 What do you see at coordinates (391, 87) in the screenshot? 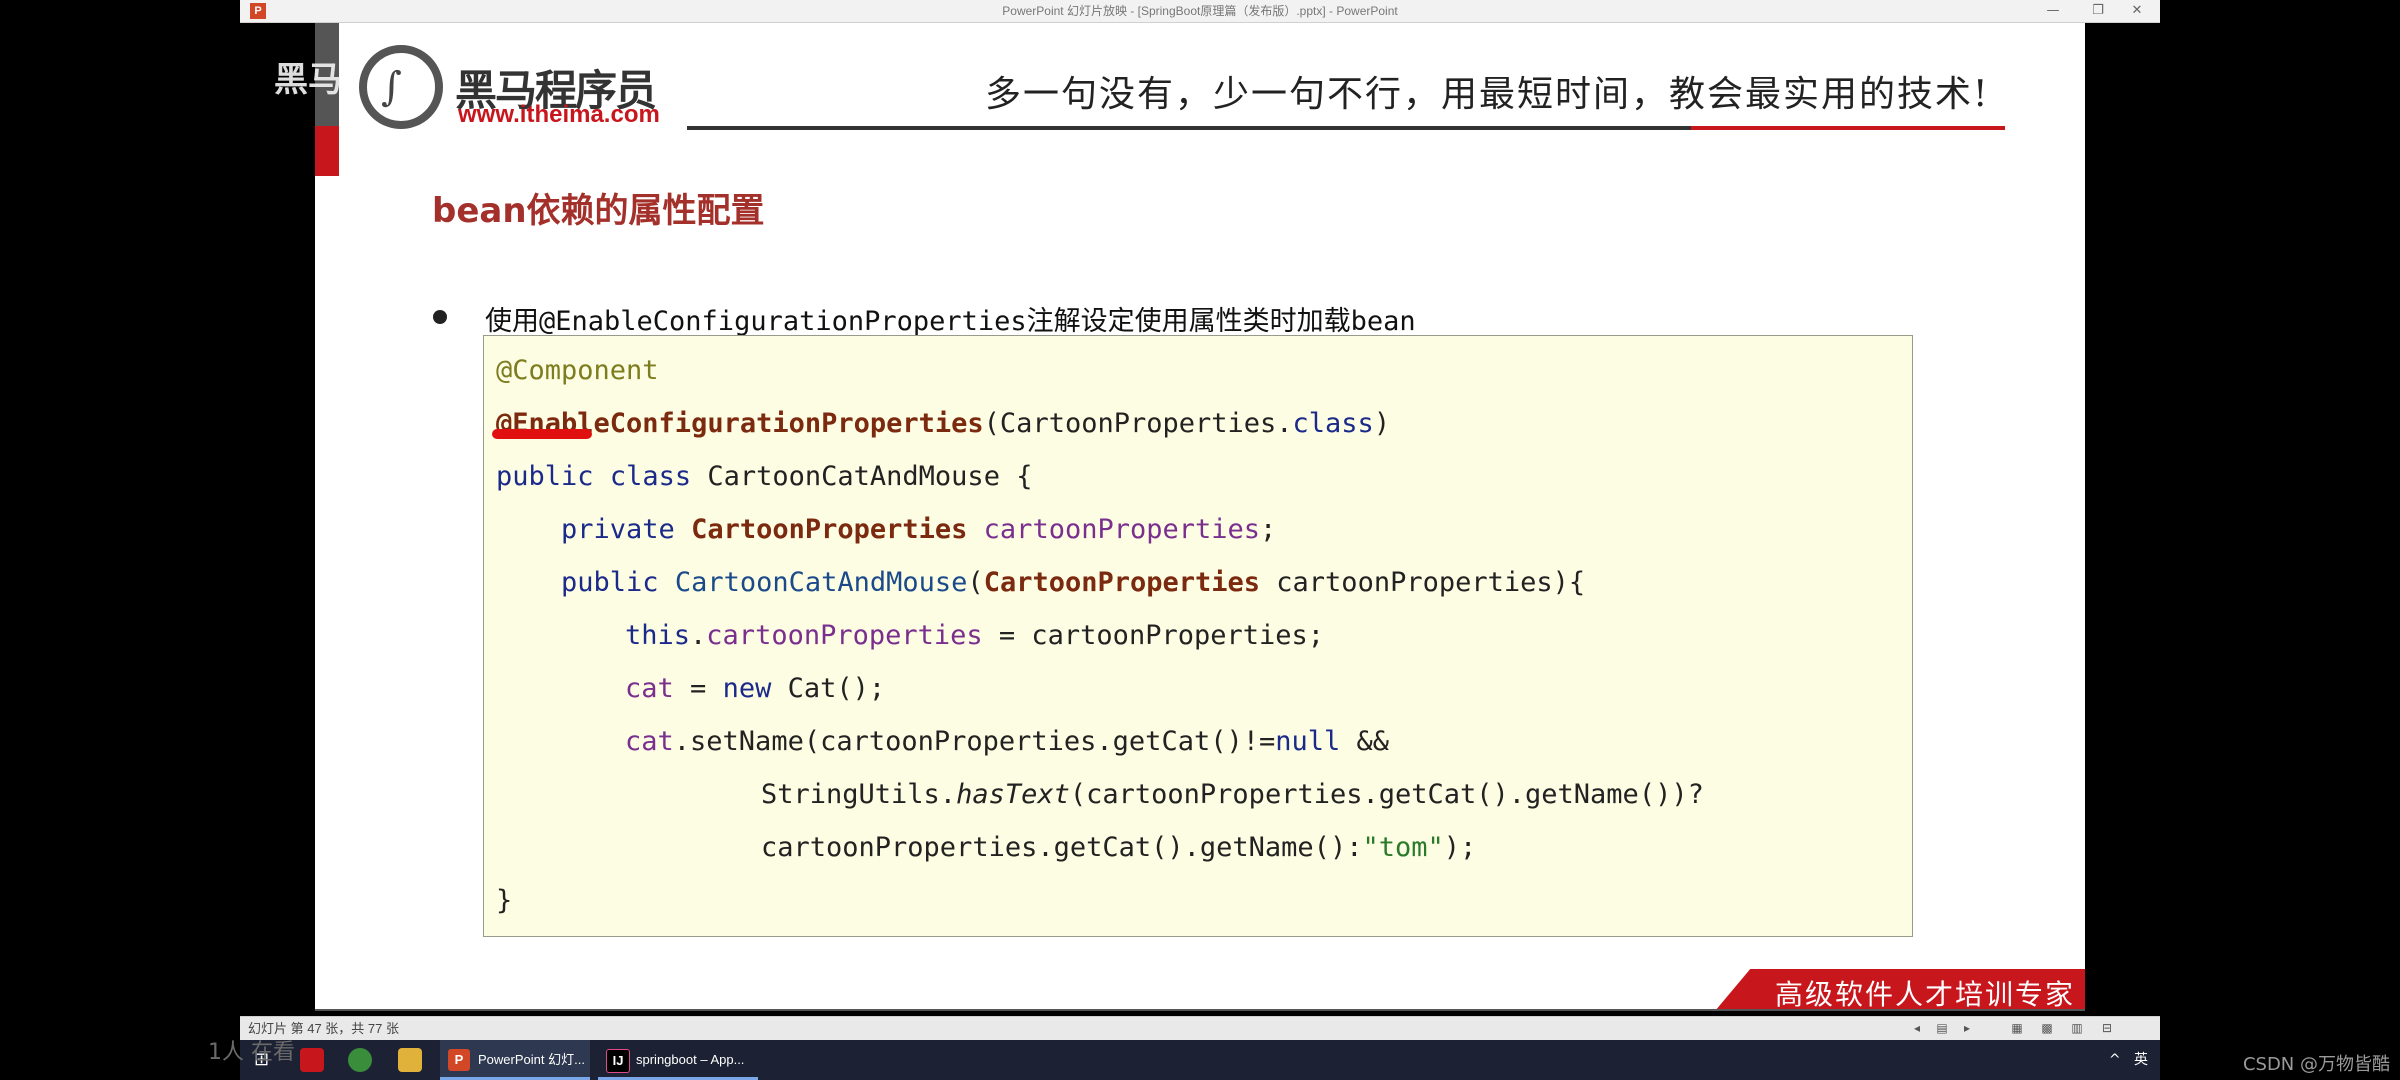
I see `horse-mark: ∫` at bounding box center [391, 87].